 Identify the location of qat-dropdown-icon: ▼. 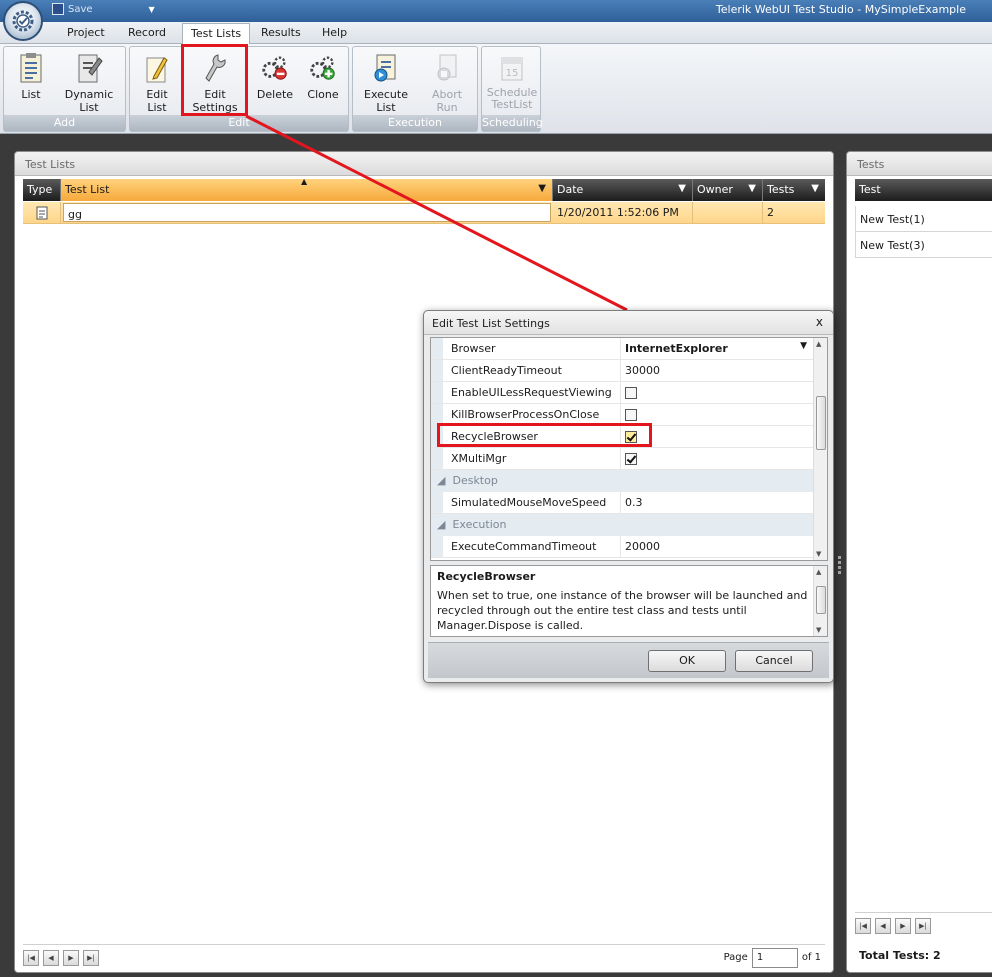
(152, 9).